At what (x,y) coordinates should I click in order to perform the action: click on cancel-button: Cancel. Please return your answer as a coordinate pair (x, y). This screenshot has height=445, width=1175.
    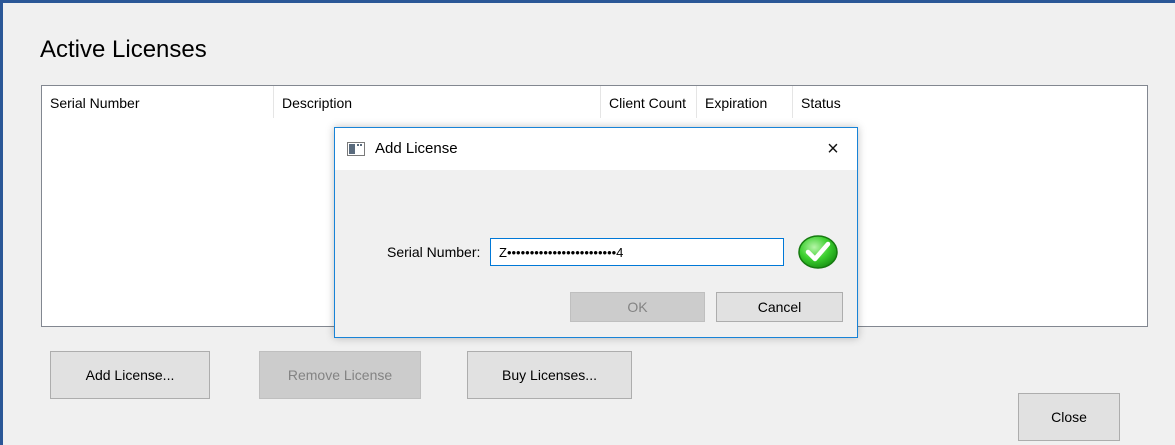
    Looking at the image, I should click on (779, 307).